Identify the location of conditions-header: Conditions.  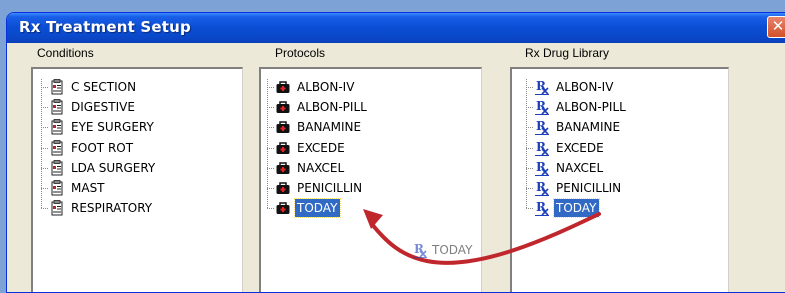
(65, 53).